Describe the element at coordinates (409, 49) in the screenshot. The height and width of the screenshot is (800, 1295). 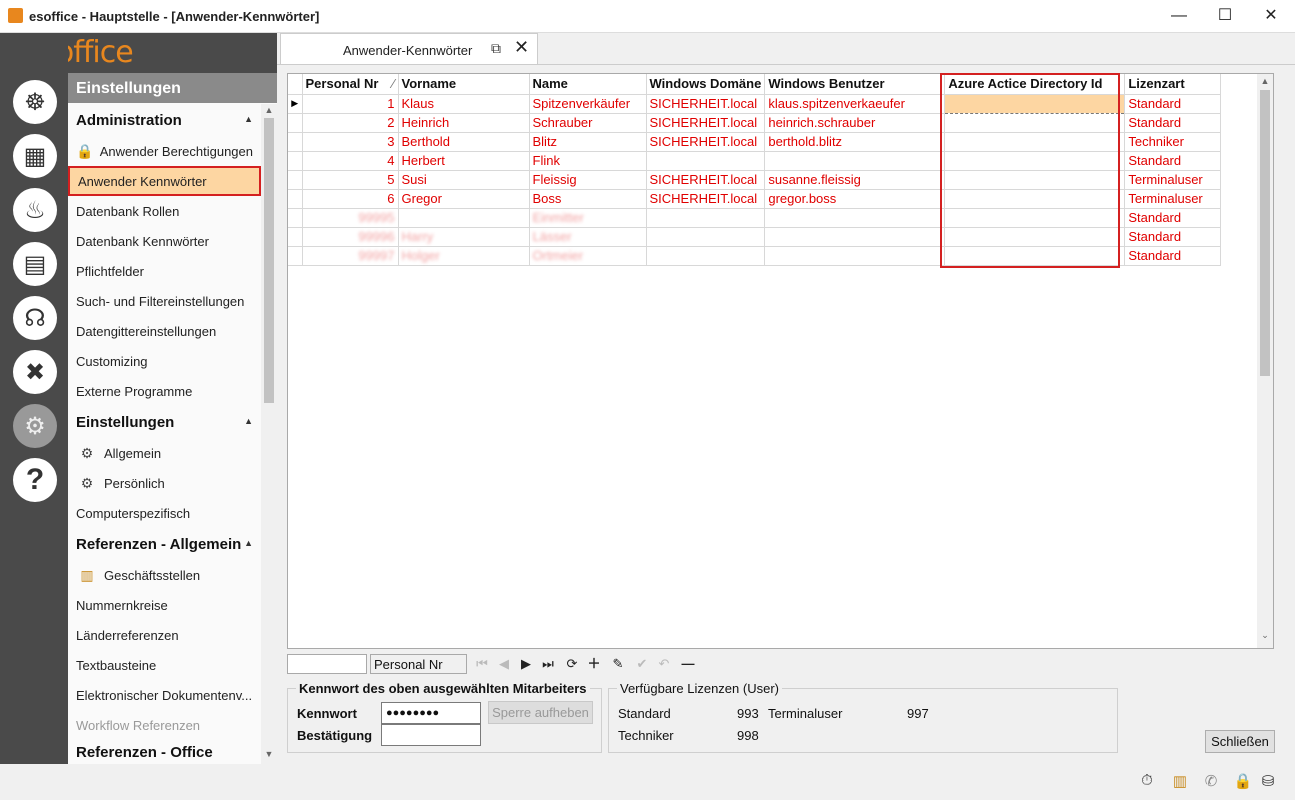
I see `tab-anwender-kennwoerter: Anwender-Kennwörter ⧉ ✕` at that location.